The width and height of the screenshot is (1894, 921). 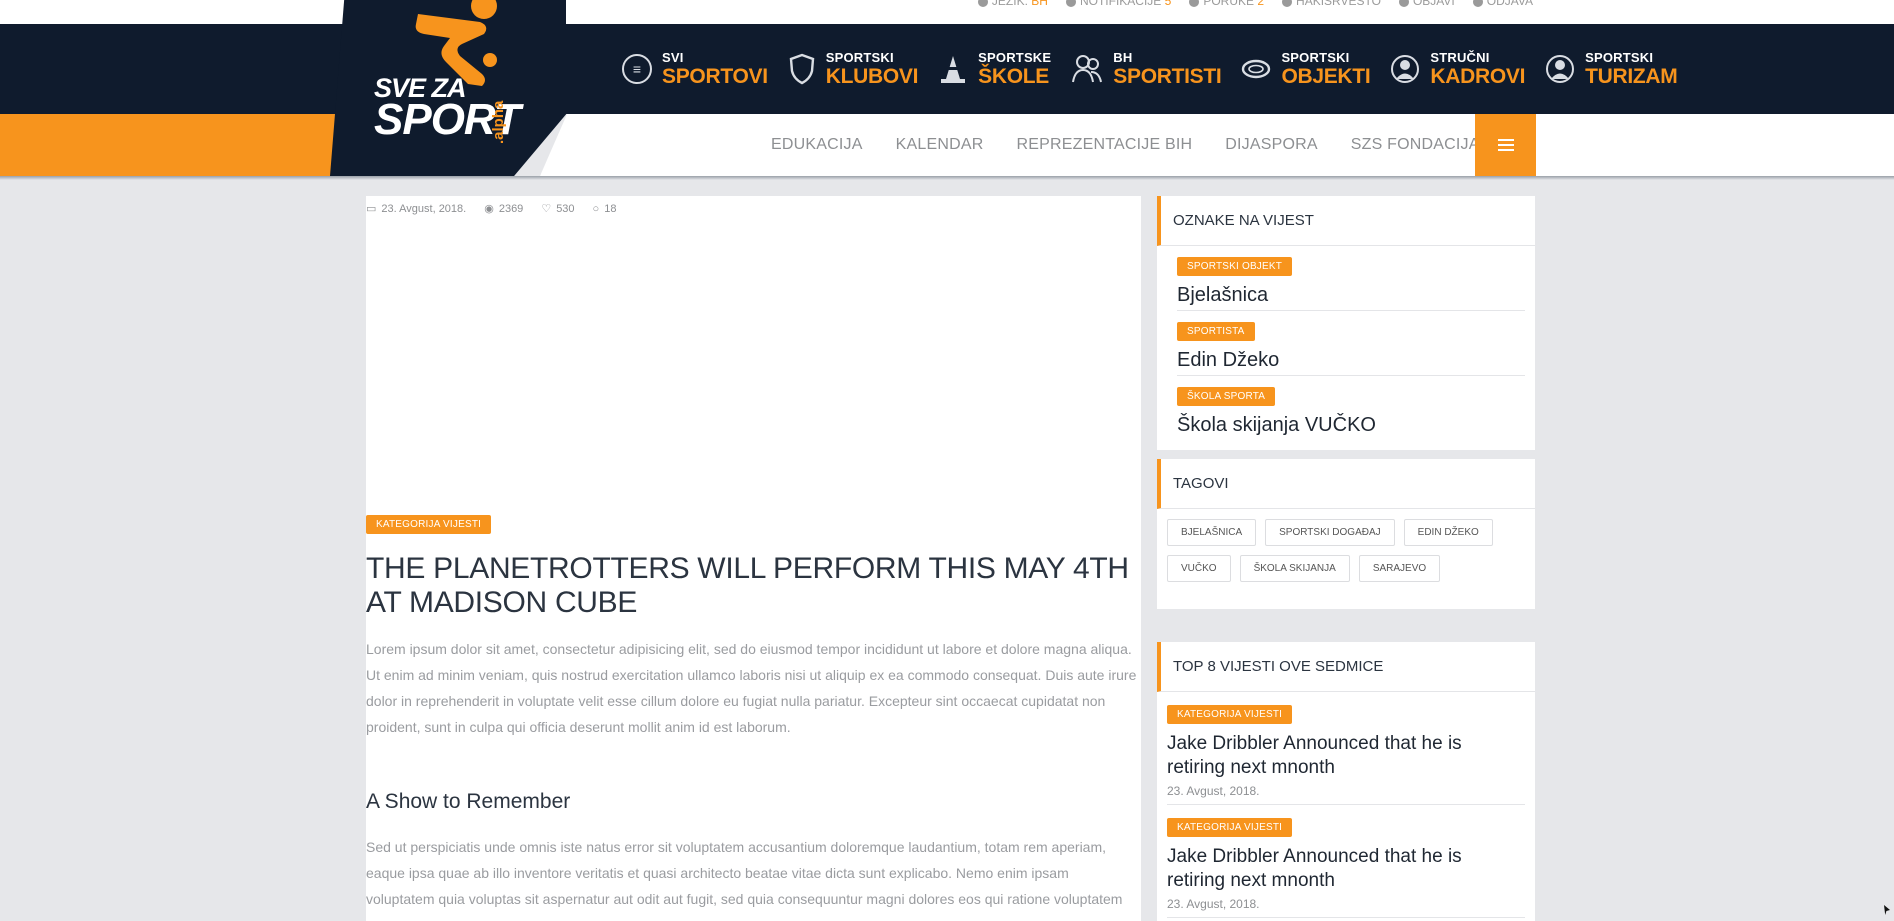 I want to click on plus-icon, so click(x=1403, y=3).